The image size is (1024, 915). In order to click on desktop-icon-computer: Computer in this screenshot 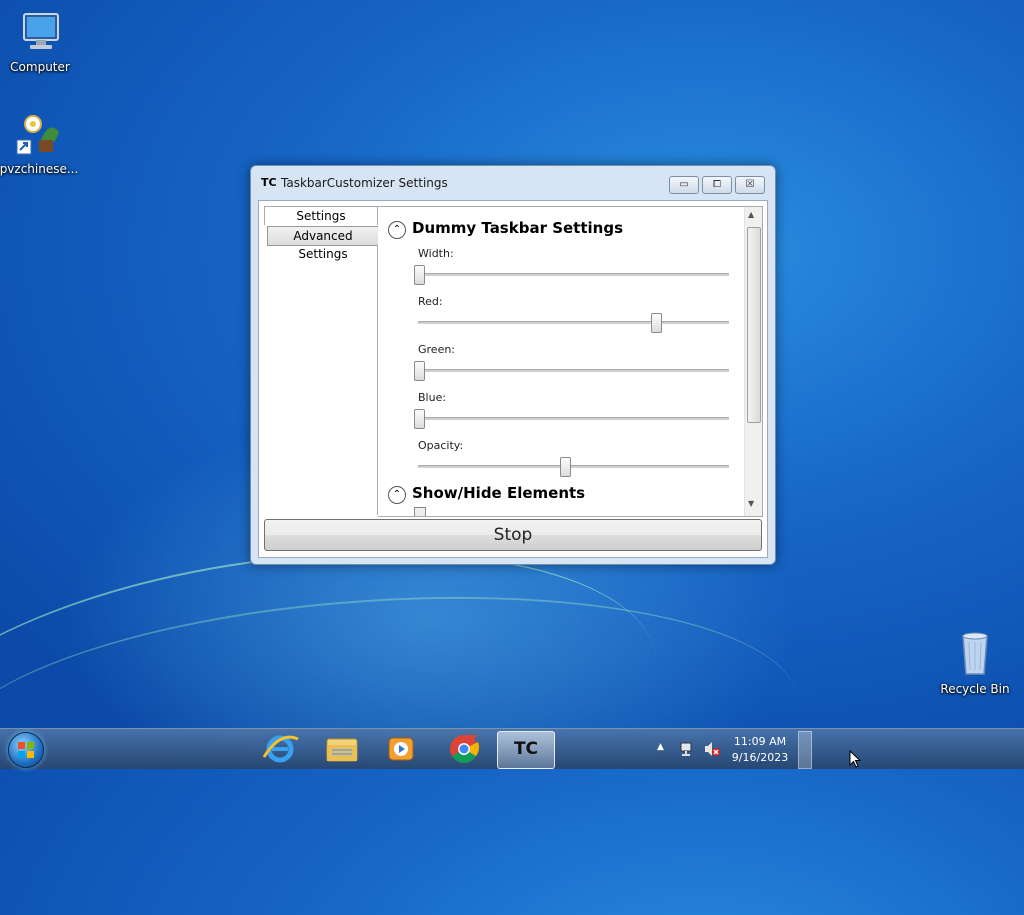, I will do `click(40, 41)`.